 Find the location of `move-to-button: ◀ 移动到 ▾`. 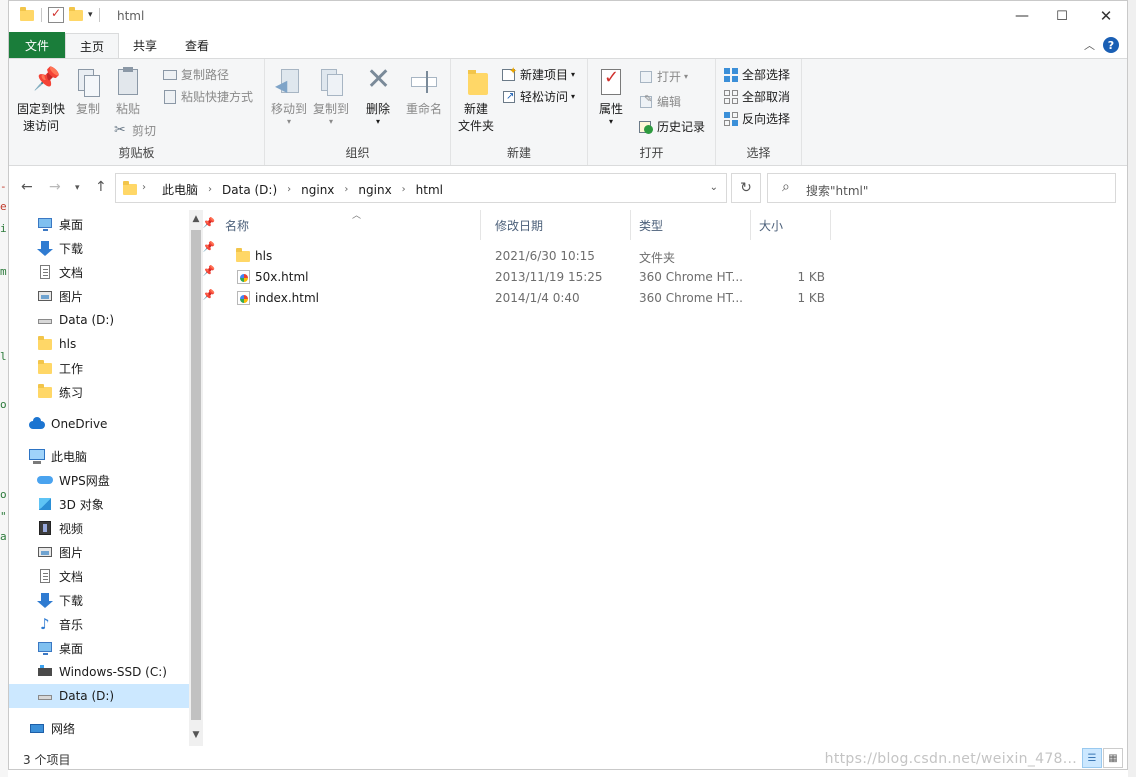

move-to-button: ◀ 移动到 ▾ is located at coordinates (289, 96).